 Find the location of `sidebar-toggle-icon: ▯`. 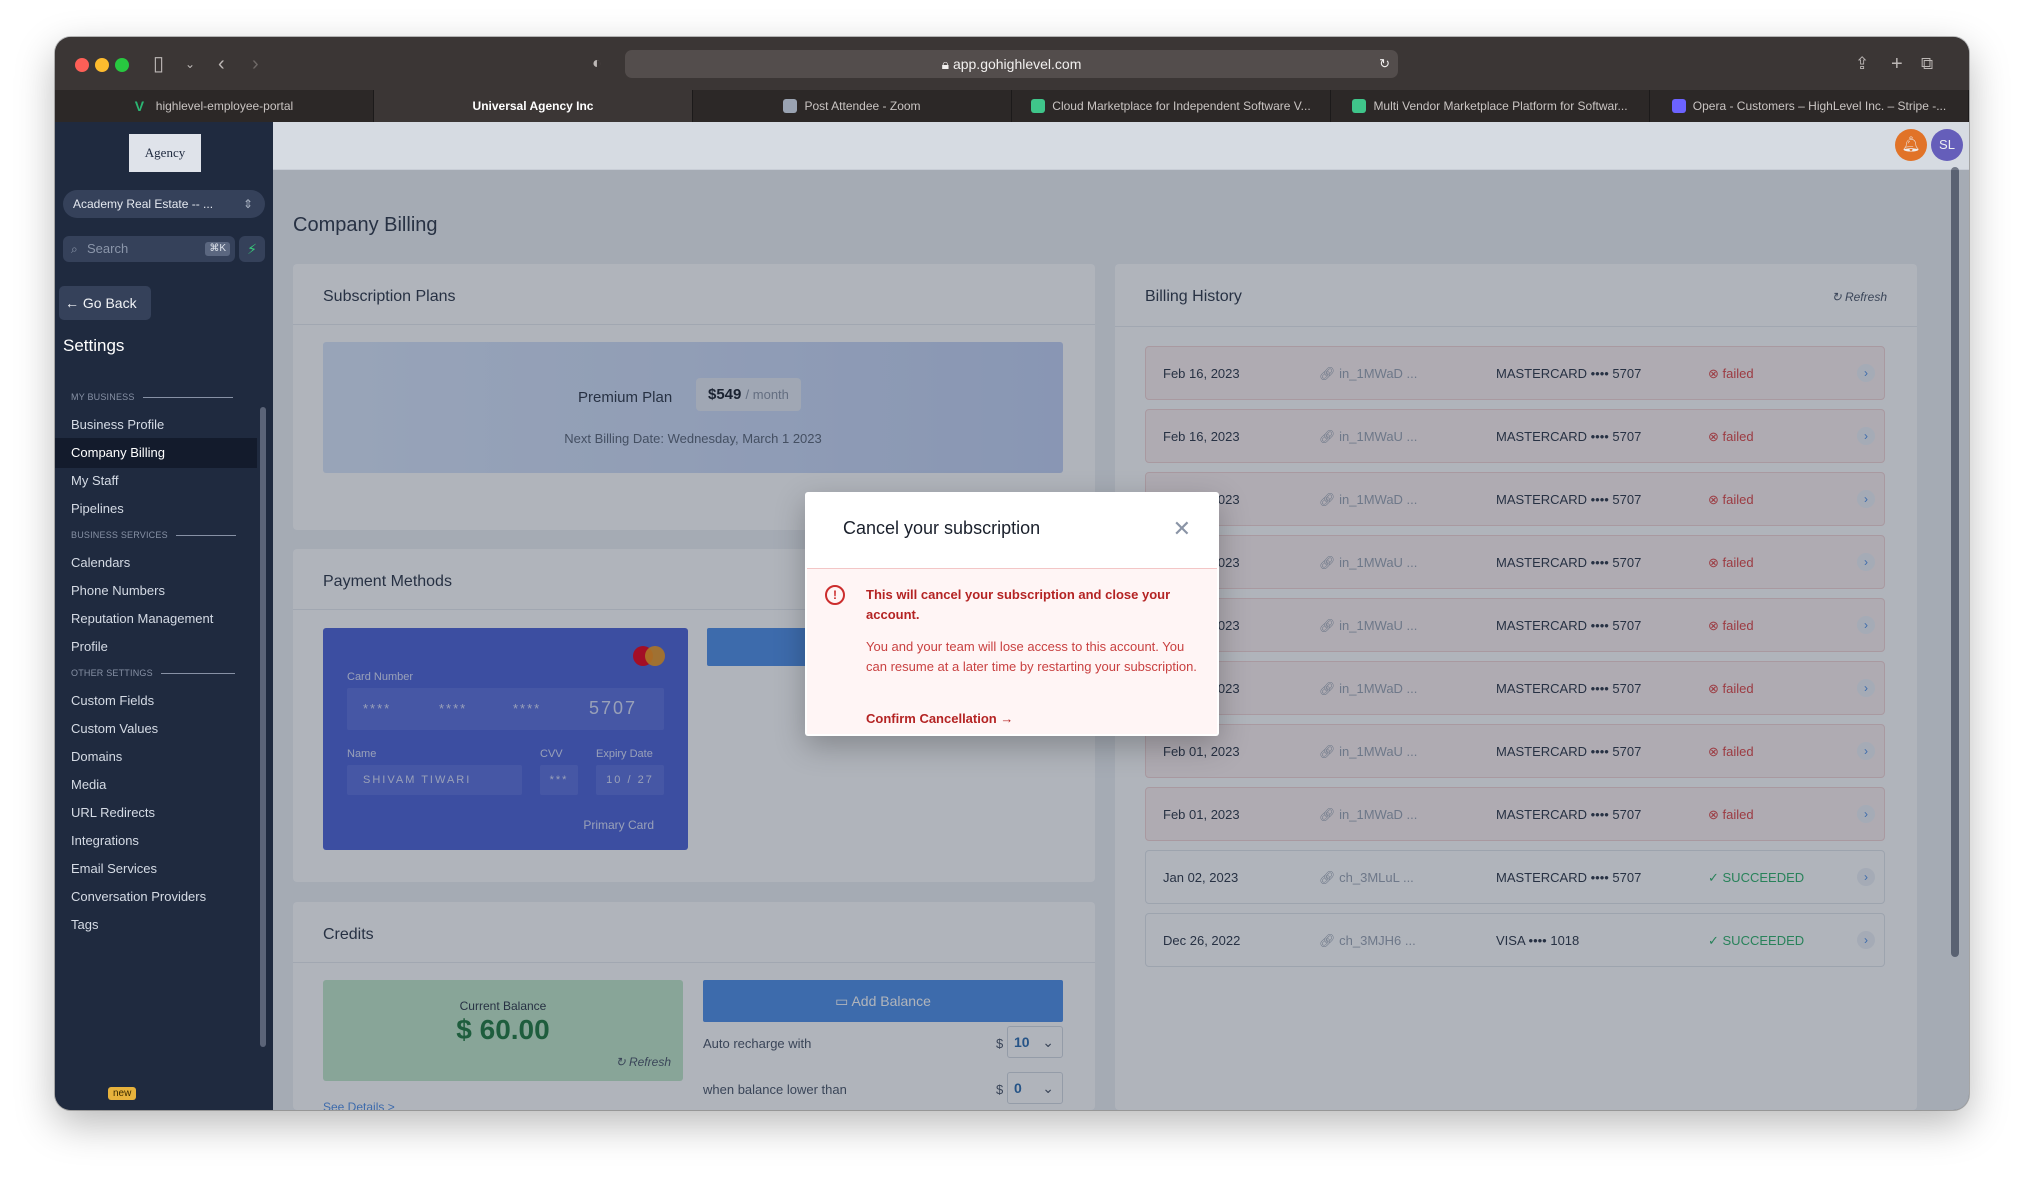

sidebar-toggle-icon: ▯ is located at coordinates (158, 64).